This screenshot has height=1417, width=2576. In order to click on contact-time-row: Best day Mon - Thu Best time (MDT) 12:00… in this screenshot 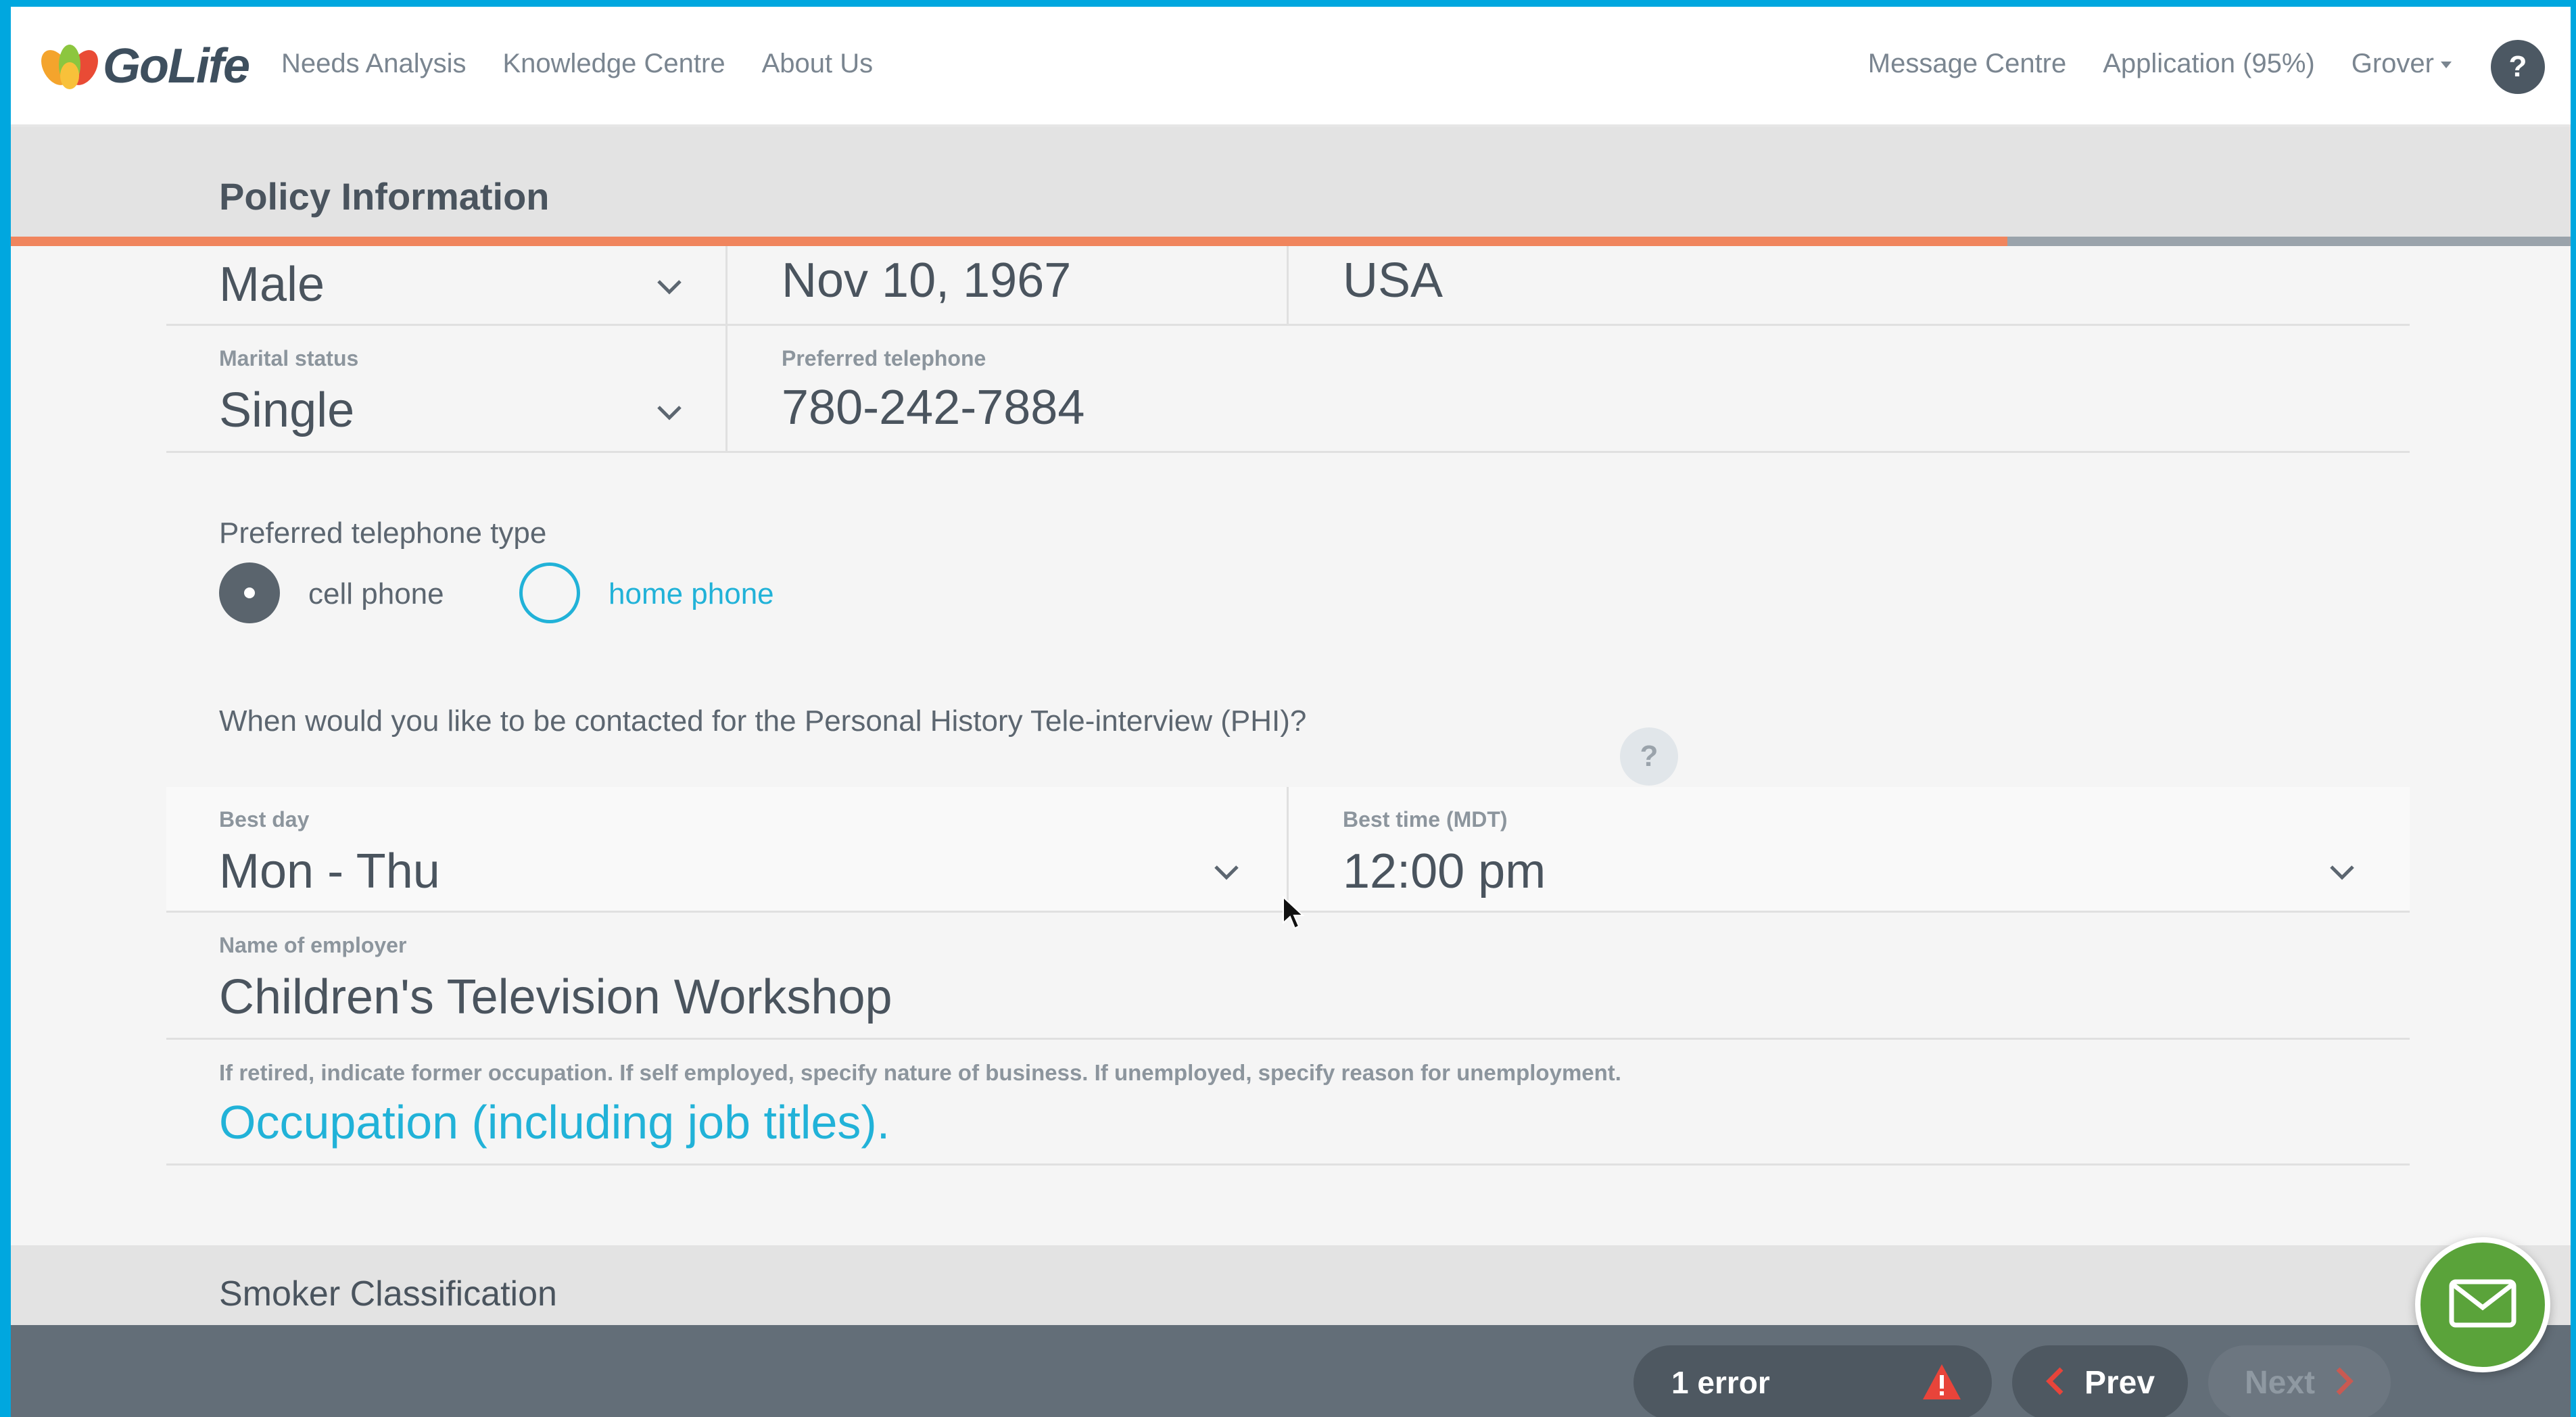, I will do `click(1288, 850)`.